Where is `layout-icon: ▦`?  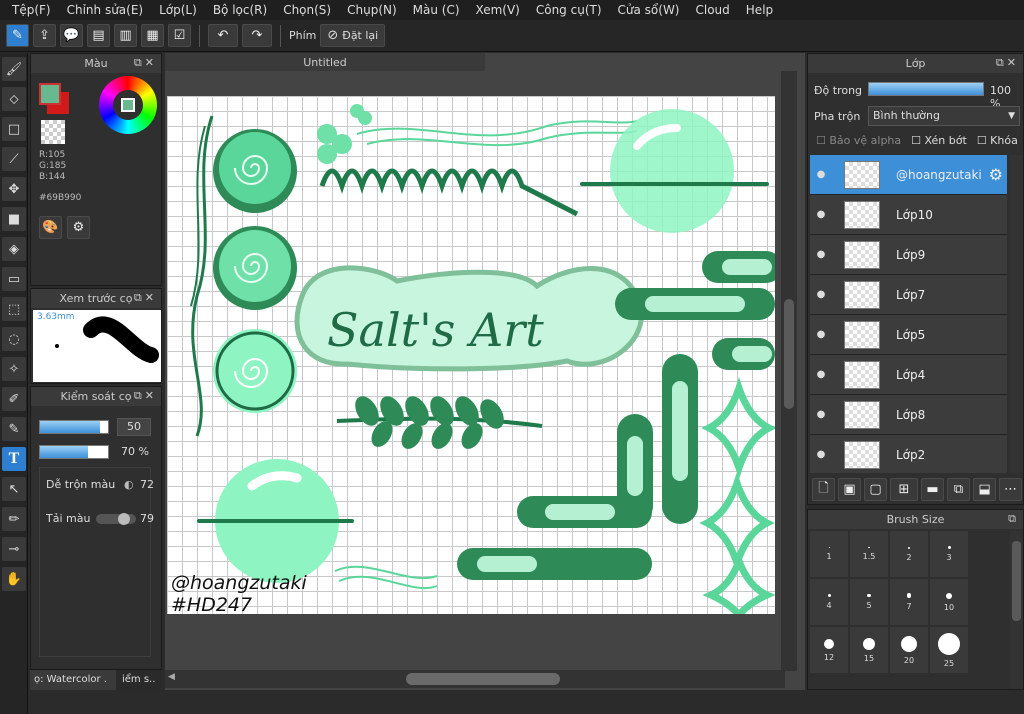 layout-icon: ▦ is located at coordinates (152, 35).